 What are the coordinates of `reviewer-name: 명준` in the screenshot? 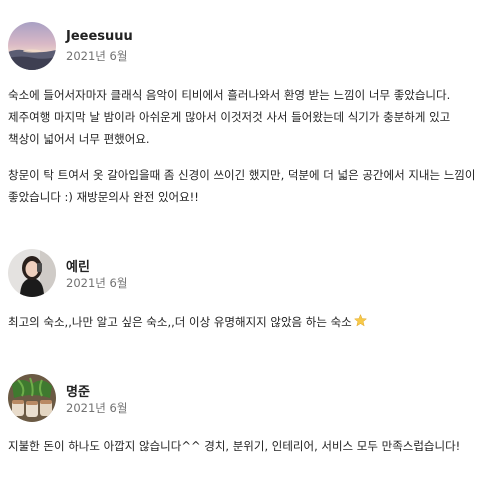 It's located at (78, 392).